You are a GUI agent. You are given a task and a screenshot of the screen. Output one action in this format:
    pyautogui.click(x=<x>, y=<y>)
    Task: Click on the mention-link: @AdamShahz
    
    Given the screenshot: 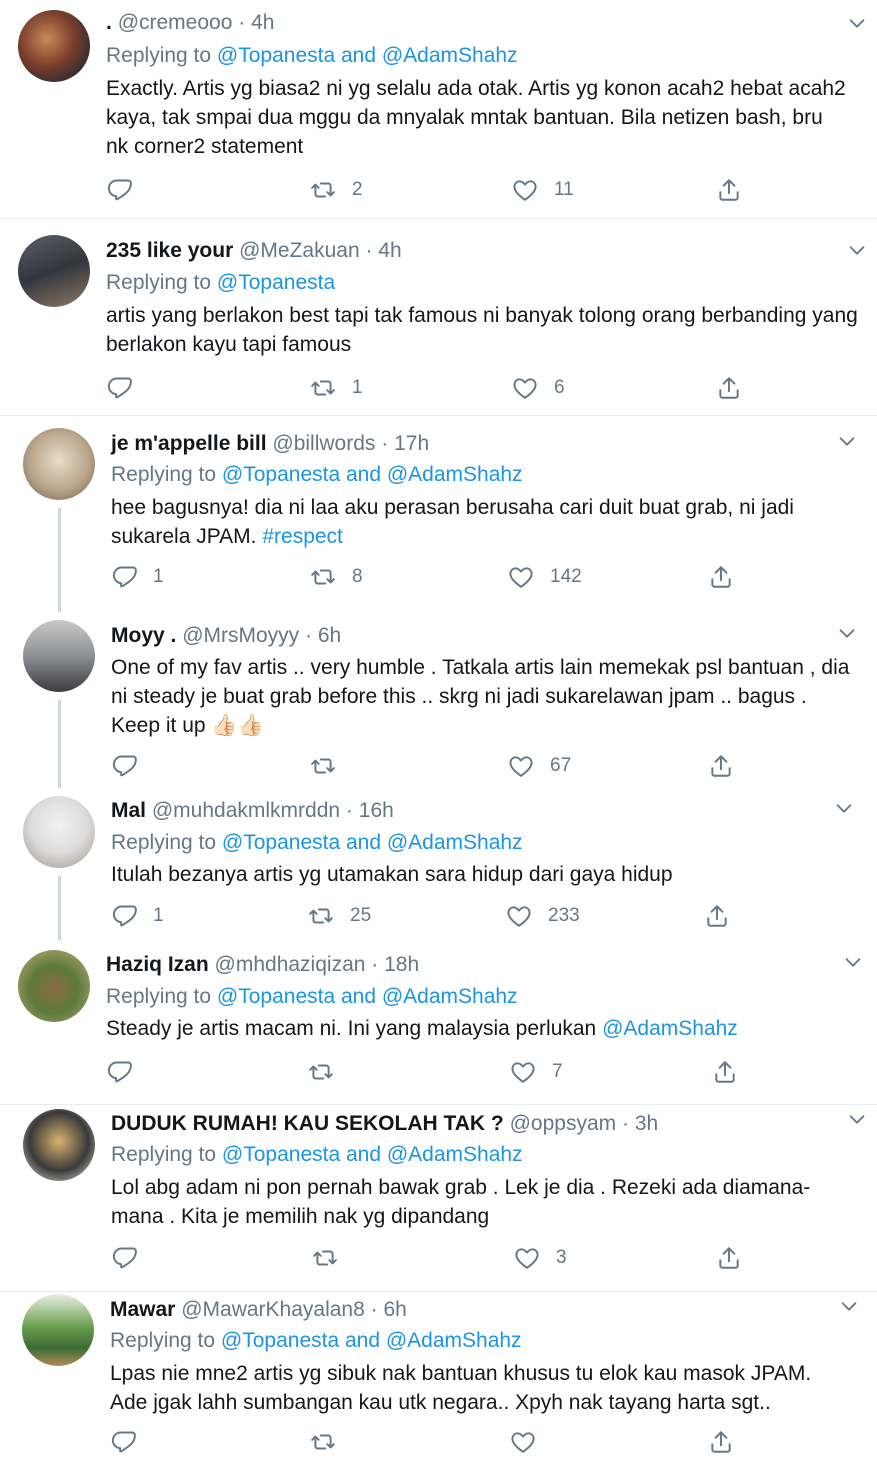 What is the action you would take?
    pyautogui.click(x=670, y=1028)
    